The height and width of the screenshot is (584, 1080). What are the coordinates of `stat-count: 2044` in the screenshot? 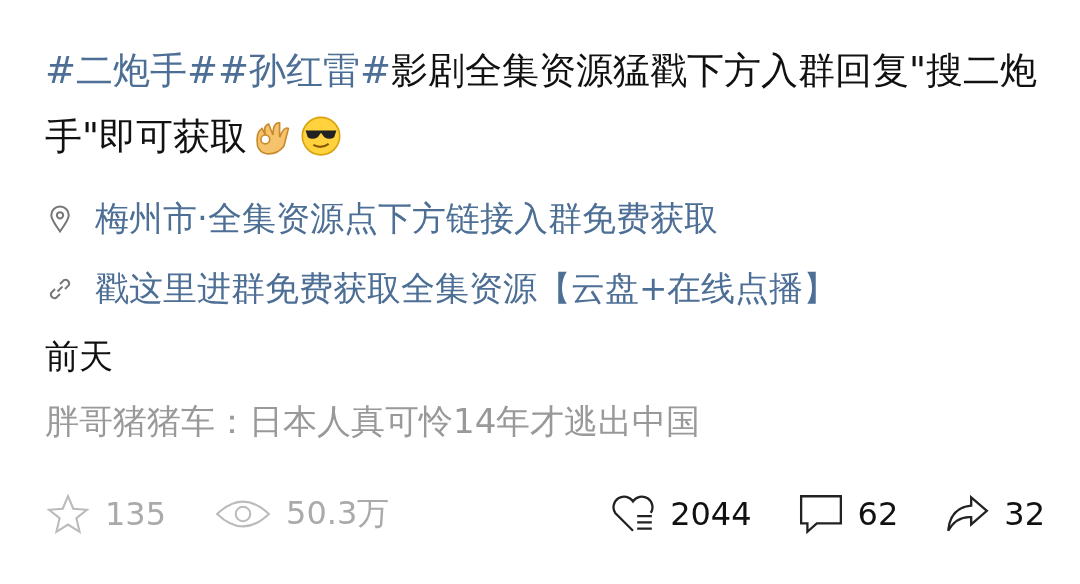 It's located at (711, 514).